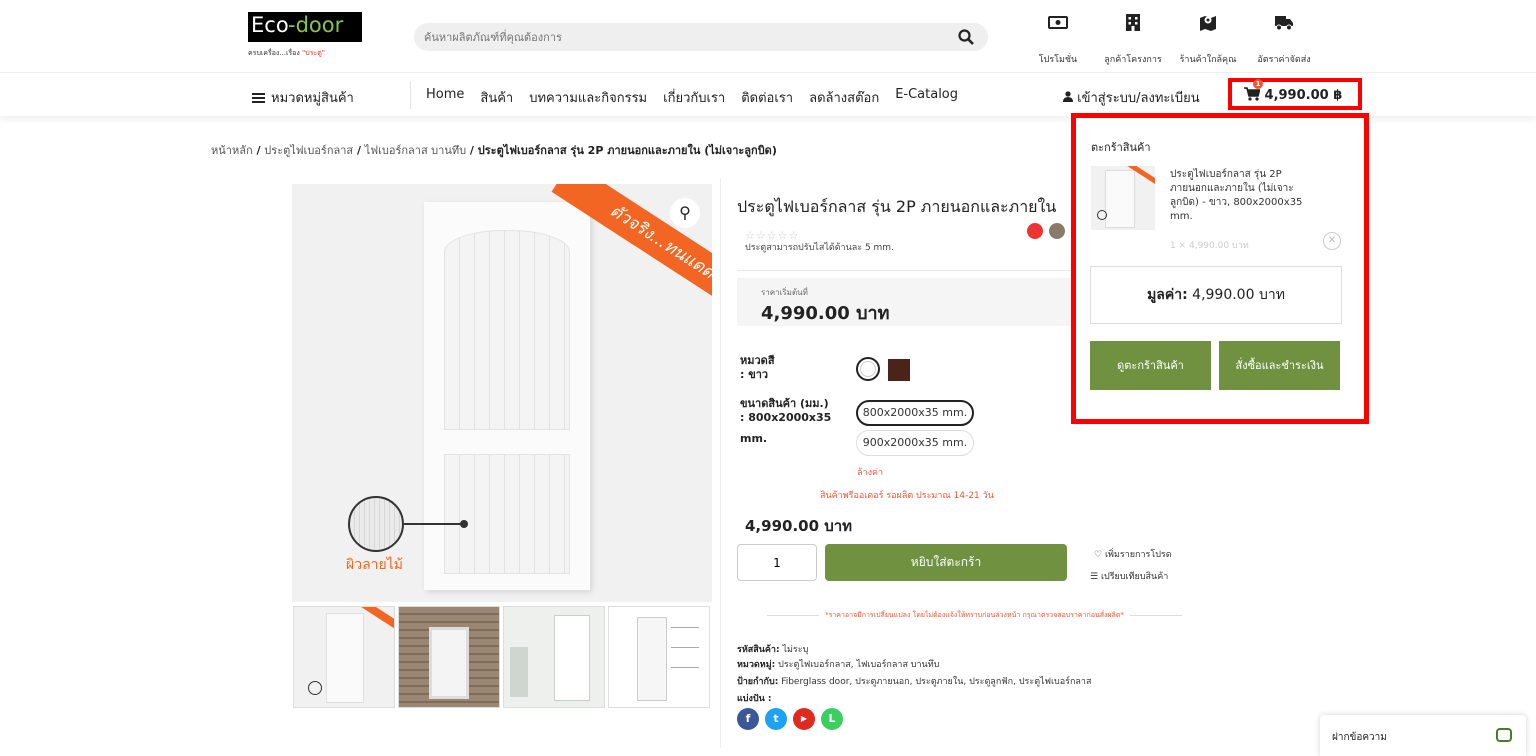 This screenshot has height=756, width=1536. Describe the element at coordinates (588, 97) in the screenshot. I see `nav-item-articles: บทความและกิจกรรม` at that location.